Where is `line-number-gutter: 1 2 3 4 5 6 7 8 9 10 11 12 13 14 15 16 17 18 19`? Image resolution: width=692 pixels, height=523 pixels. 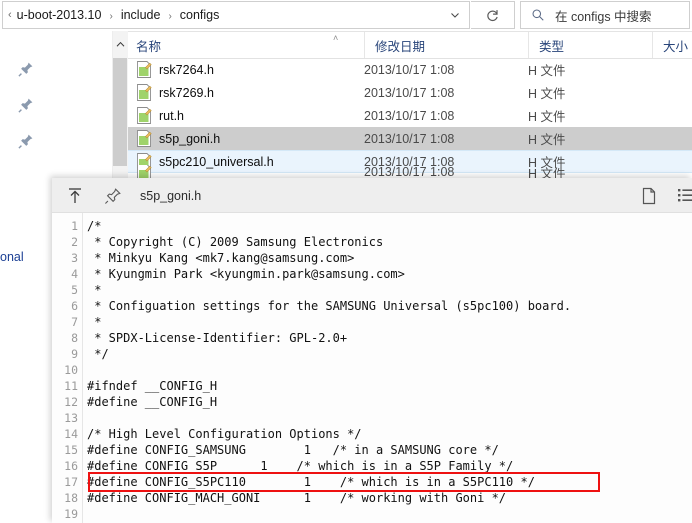 line-number-gutter: 1 2 3 4 5 6 7 8 9 10 11 12 13 14 15 16 17 18 19 is located at coordinates (67, 368).